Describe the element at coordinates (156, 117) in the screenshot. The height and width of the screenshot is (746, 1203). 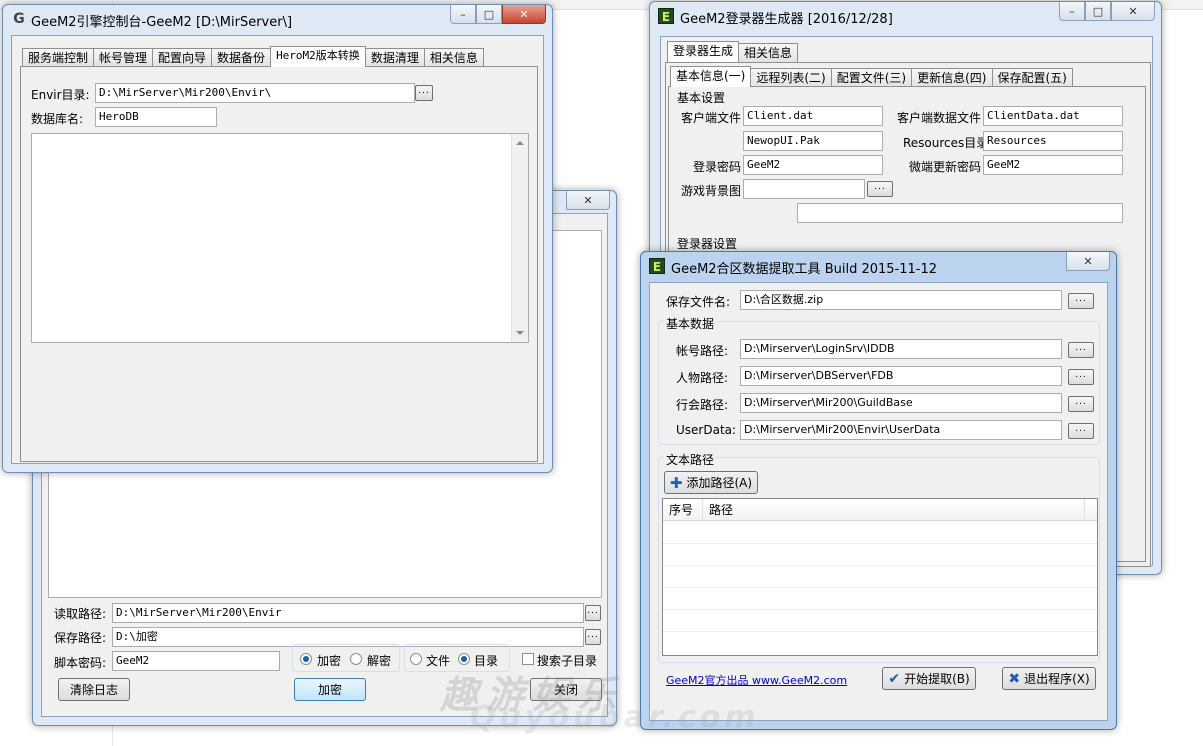
I see `db-name-input: HeroDB` at that location.